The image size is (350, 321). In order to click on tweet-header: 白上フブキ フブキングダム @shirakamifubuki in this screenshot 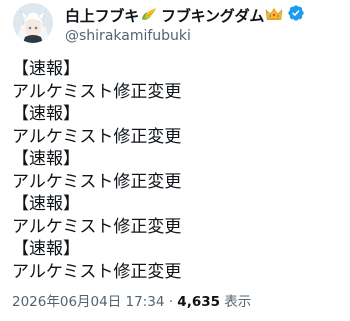, I will do `click(202, 24)`.